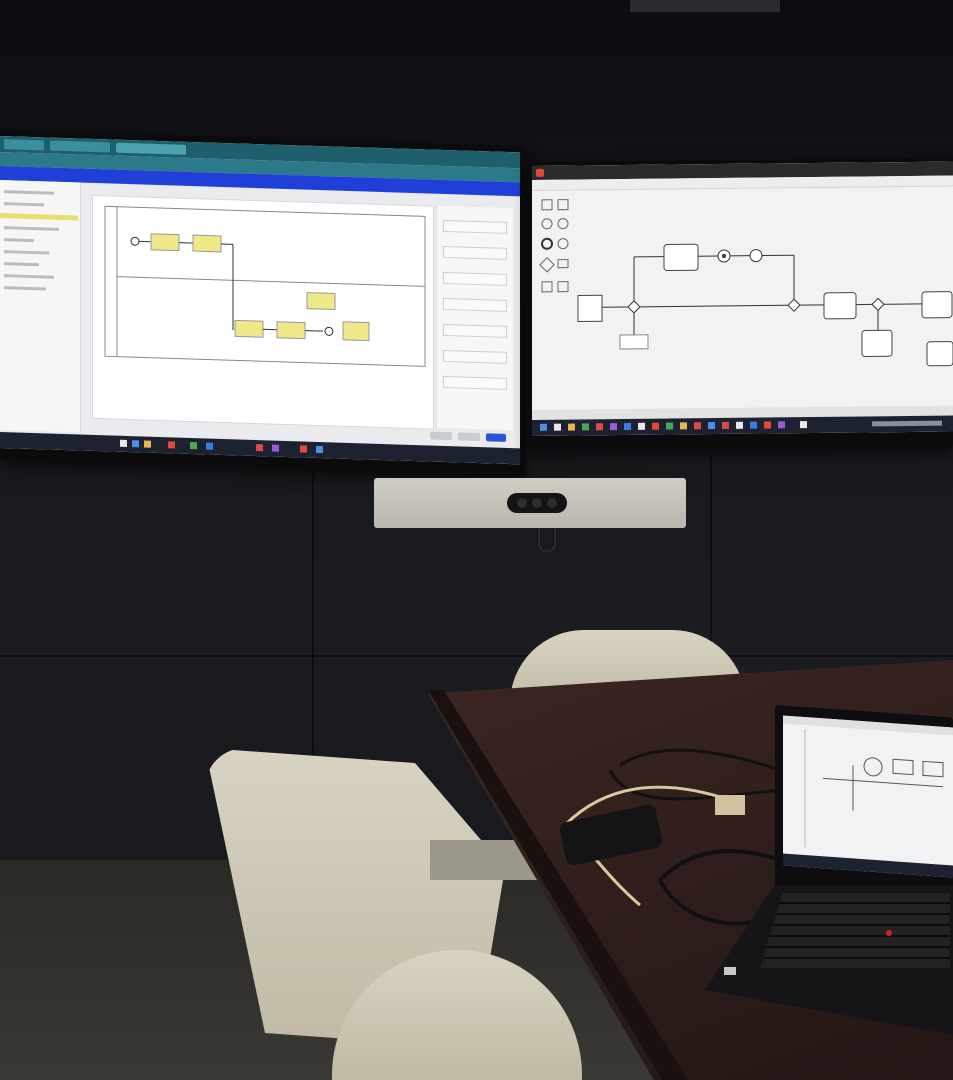 Image resolution: width=953 pixels, height=1080 pixels. I want to click on diagram-canvas, so click(263, 312).